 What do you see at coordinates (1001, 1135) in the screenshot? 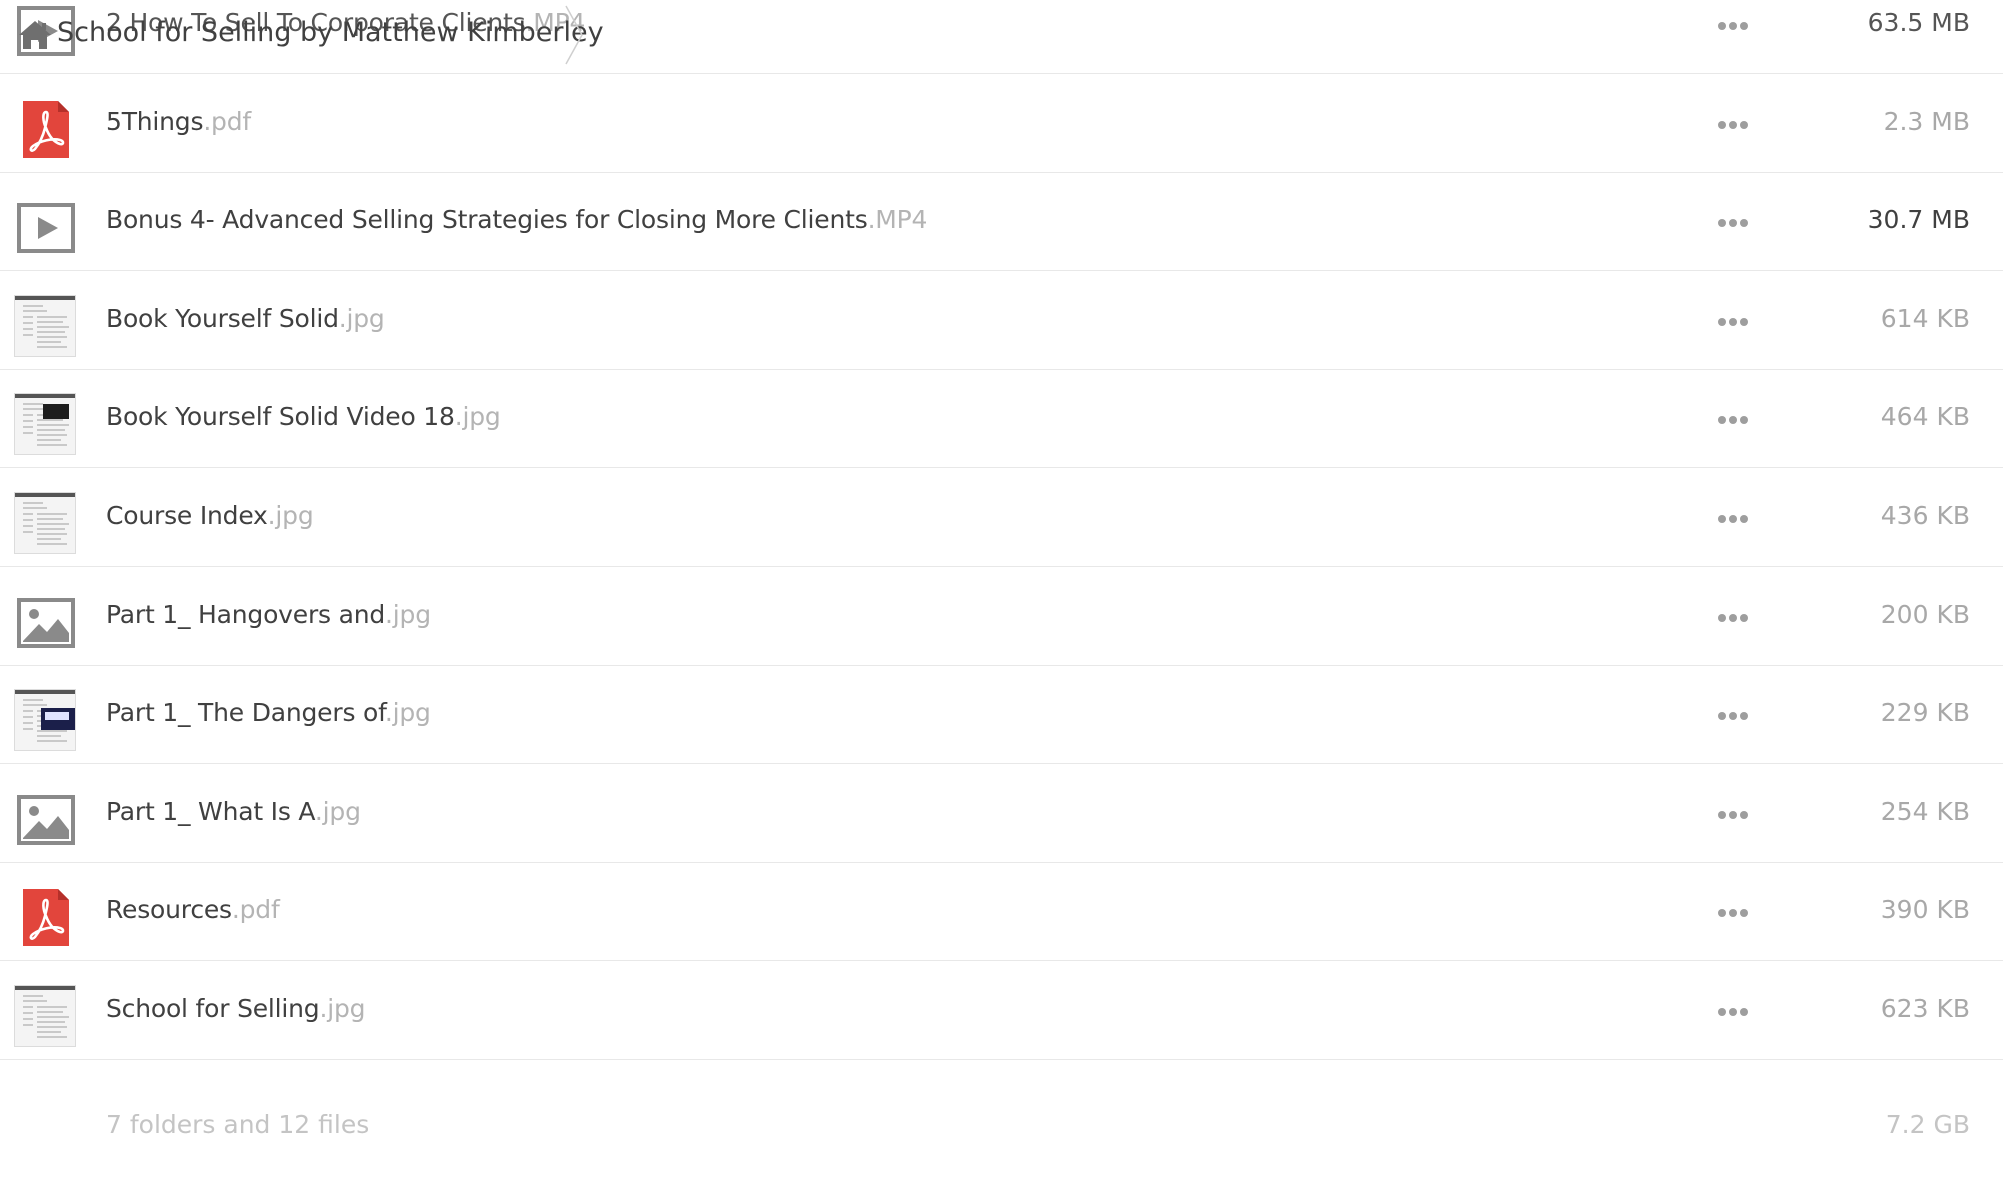
I see `folder-summary: 7 folders and 12 files 7.2 GB` at bounding box center [1001, 1135].